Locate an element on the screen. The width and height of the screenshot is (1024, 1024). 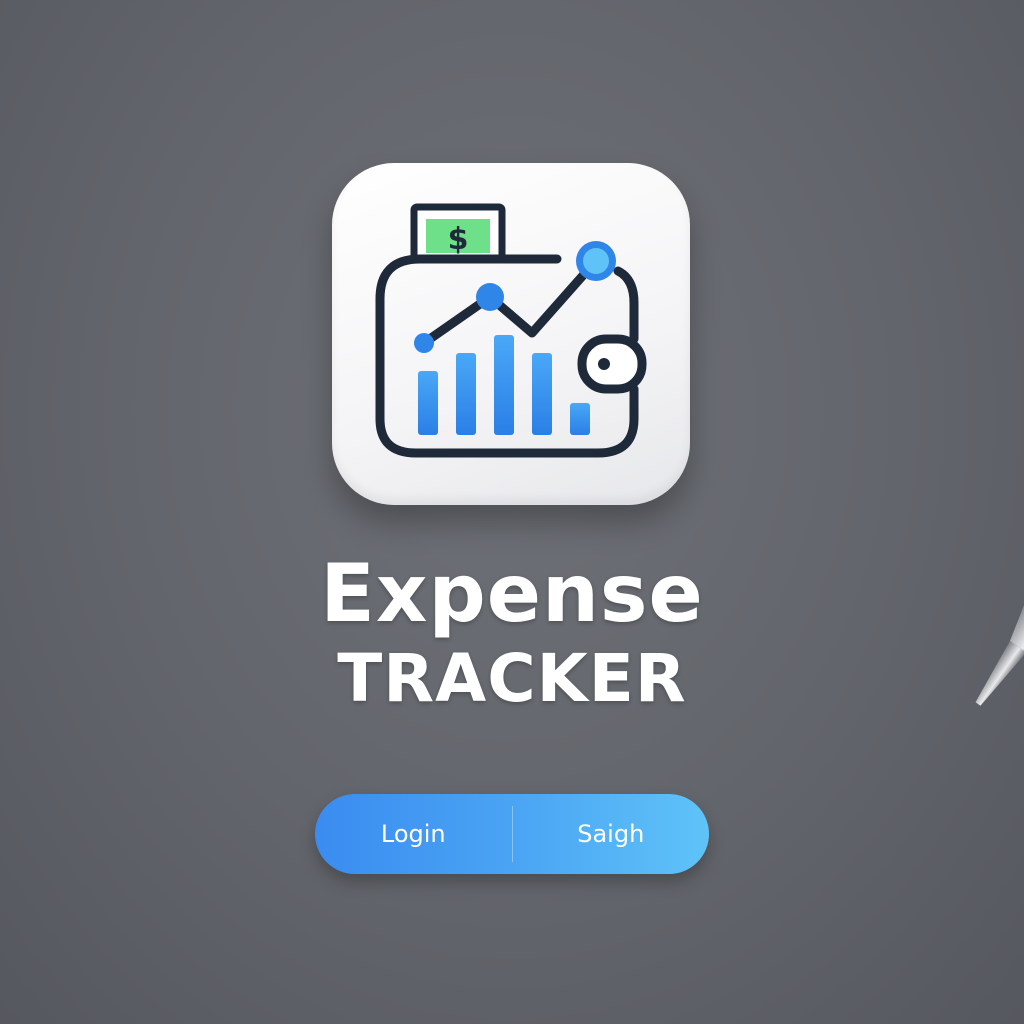
app-icon: $ is located at coordinates (511, 334).